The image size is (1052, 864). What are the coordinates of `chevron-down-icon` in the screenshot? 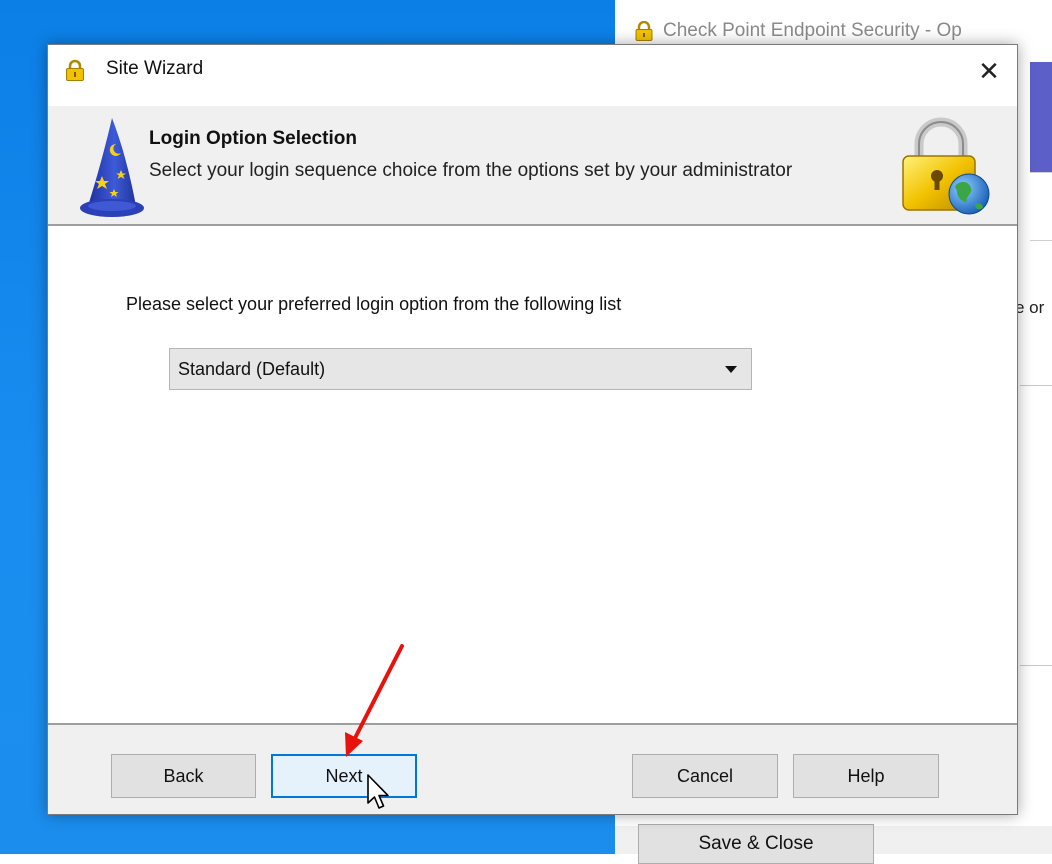 It's located at (731, 369).